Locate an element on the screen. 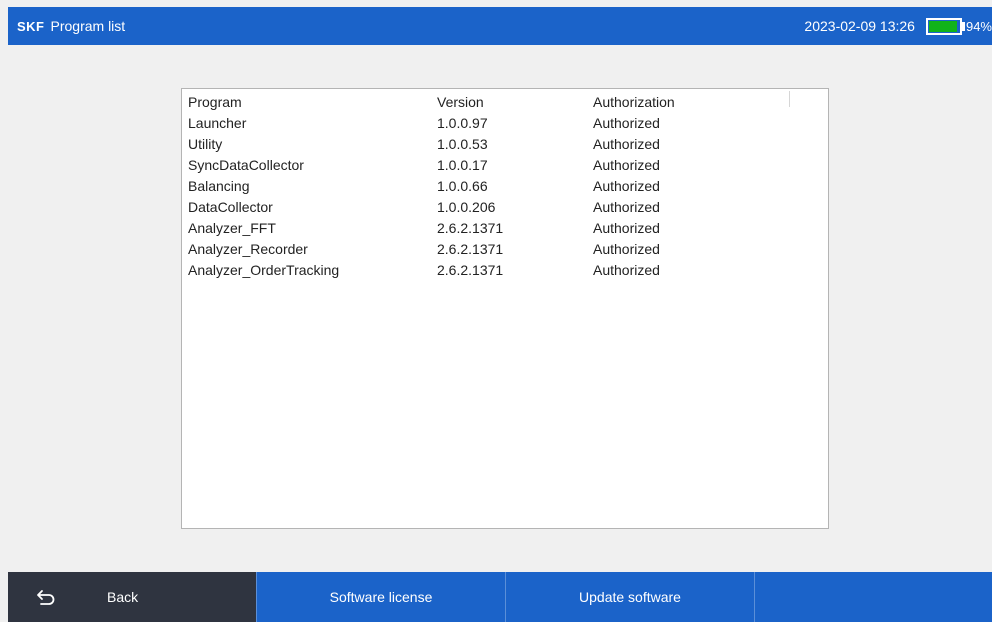 The image size is (992, 622). program-version: 1.0.0.206 is located at coordinates (466, 207).